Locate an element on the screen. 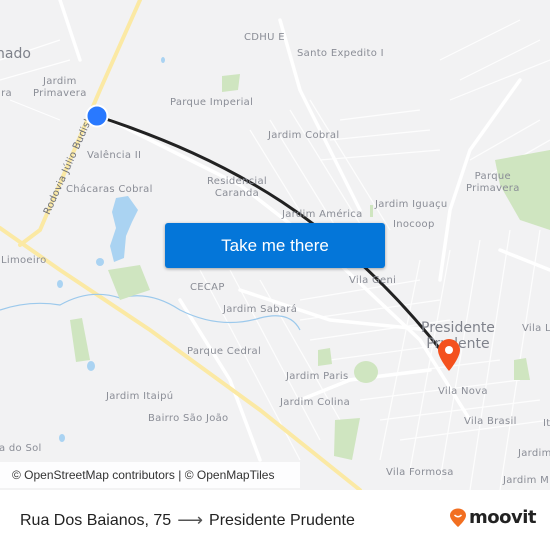  map-label: Bairro São João is located at coordinates (188, 418).